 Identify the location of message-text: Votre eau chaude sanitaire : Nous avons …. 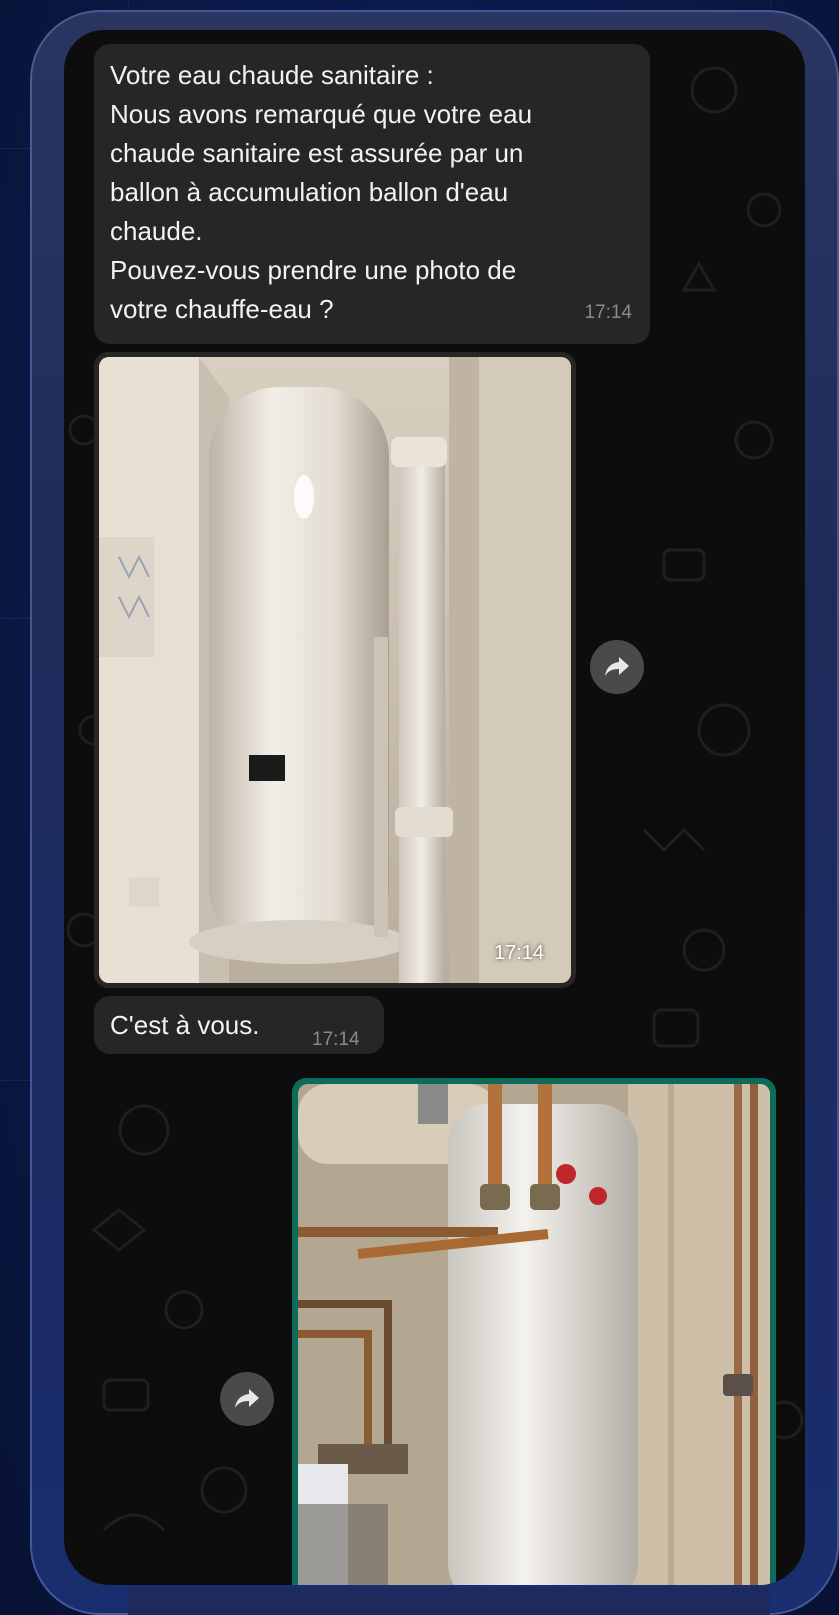
(321, 192).